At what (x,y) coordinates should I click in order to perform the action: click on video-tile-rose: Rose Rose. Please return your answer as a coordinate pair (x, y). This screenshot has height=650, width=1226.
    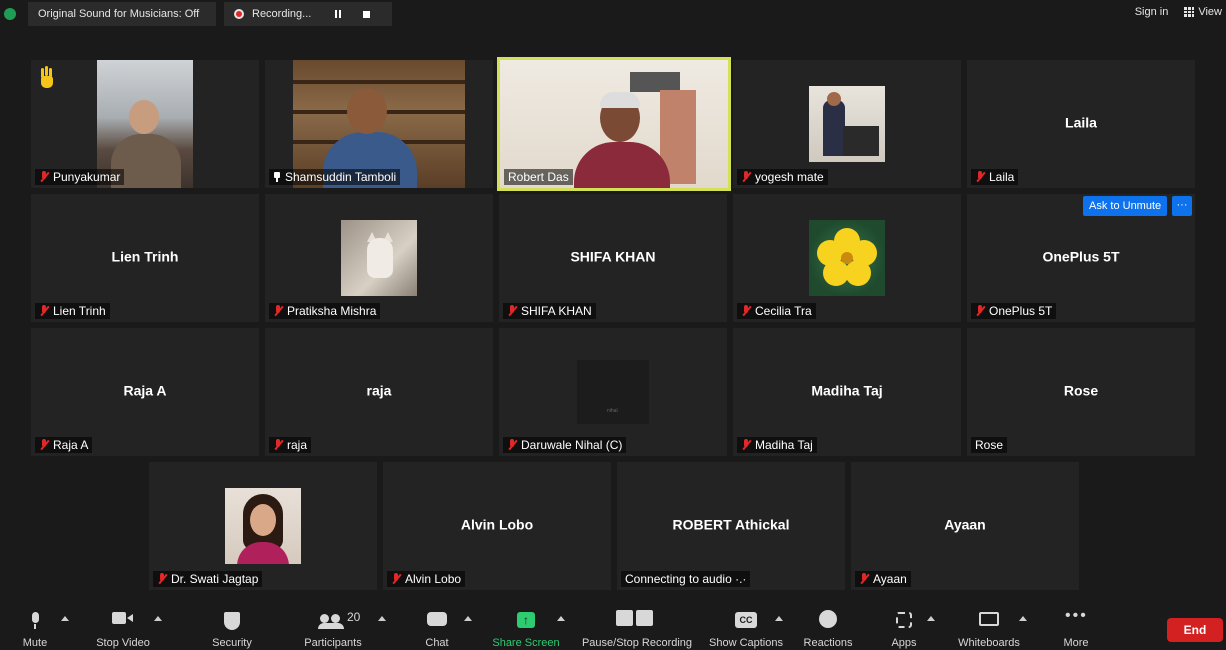
    Looking at the image, I should click on (1081, 392).